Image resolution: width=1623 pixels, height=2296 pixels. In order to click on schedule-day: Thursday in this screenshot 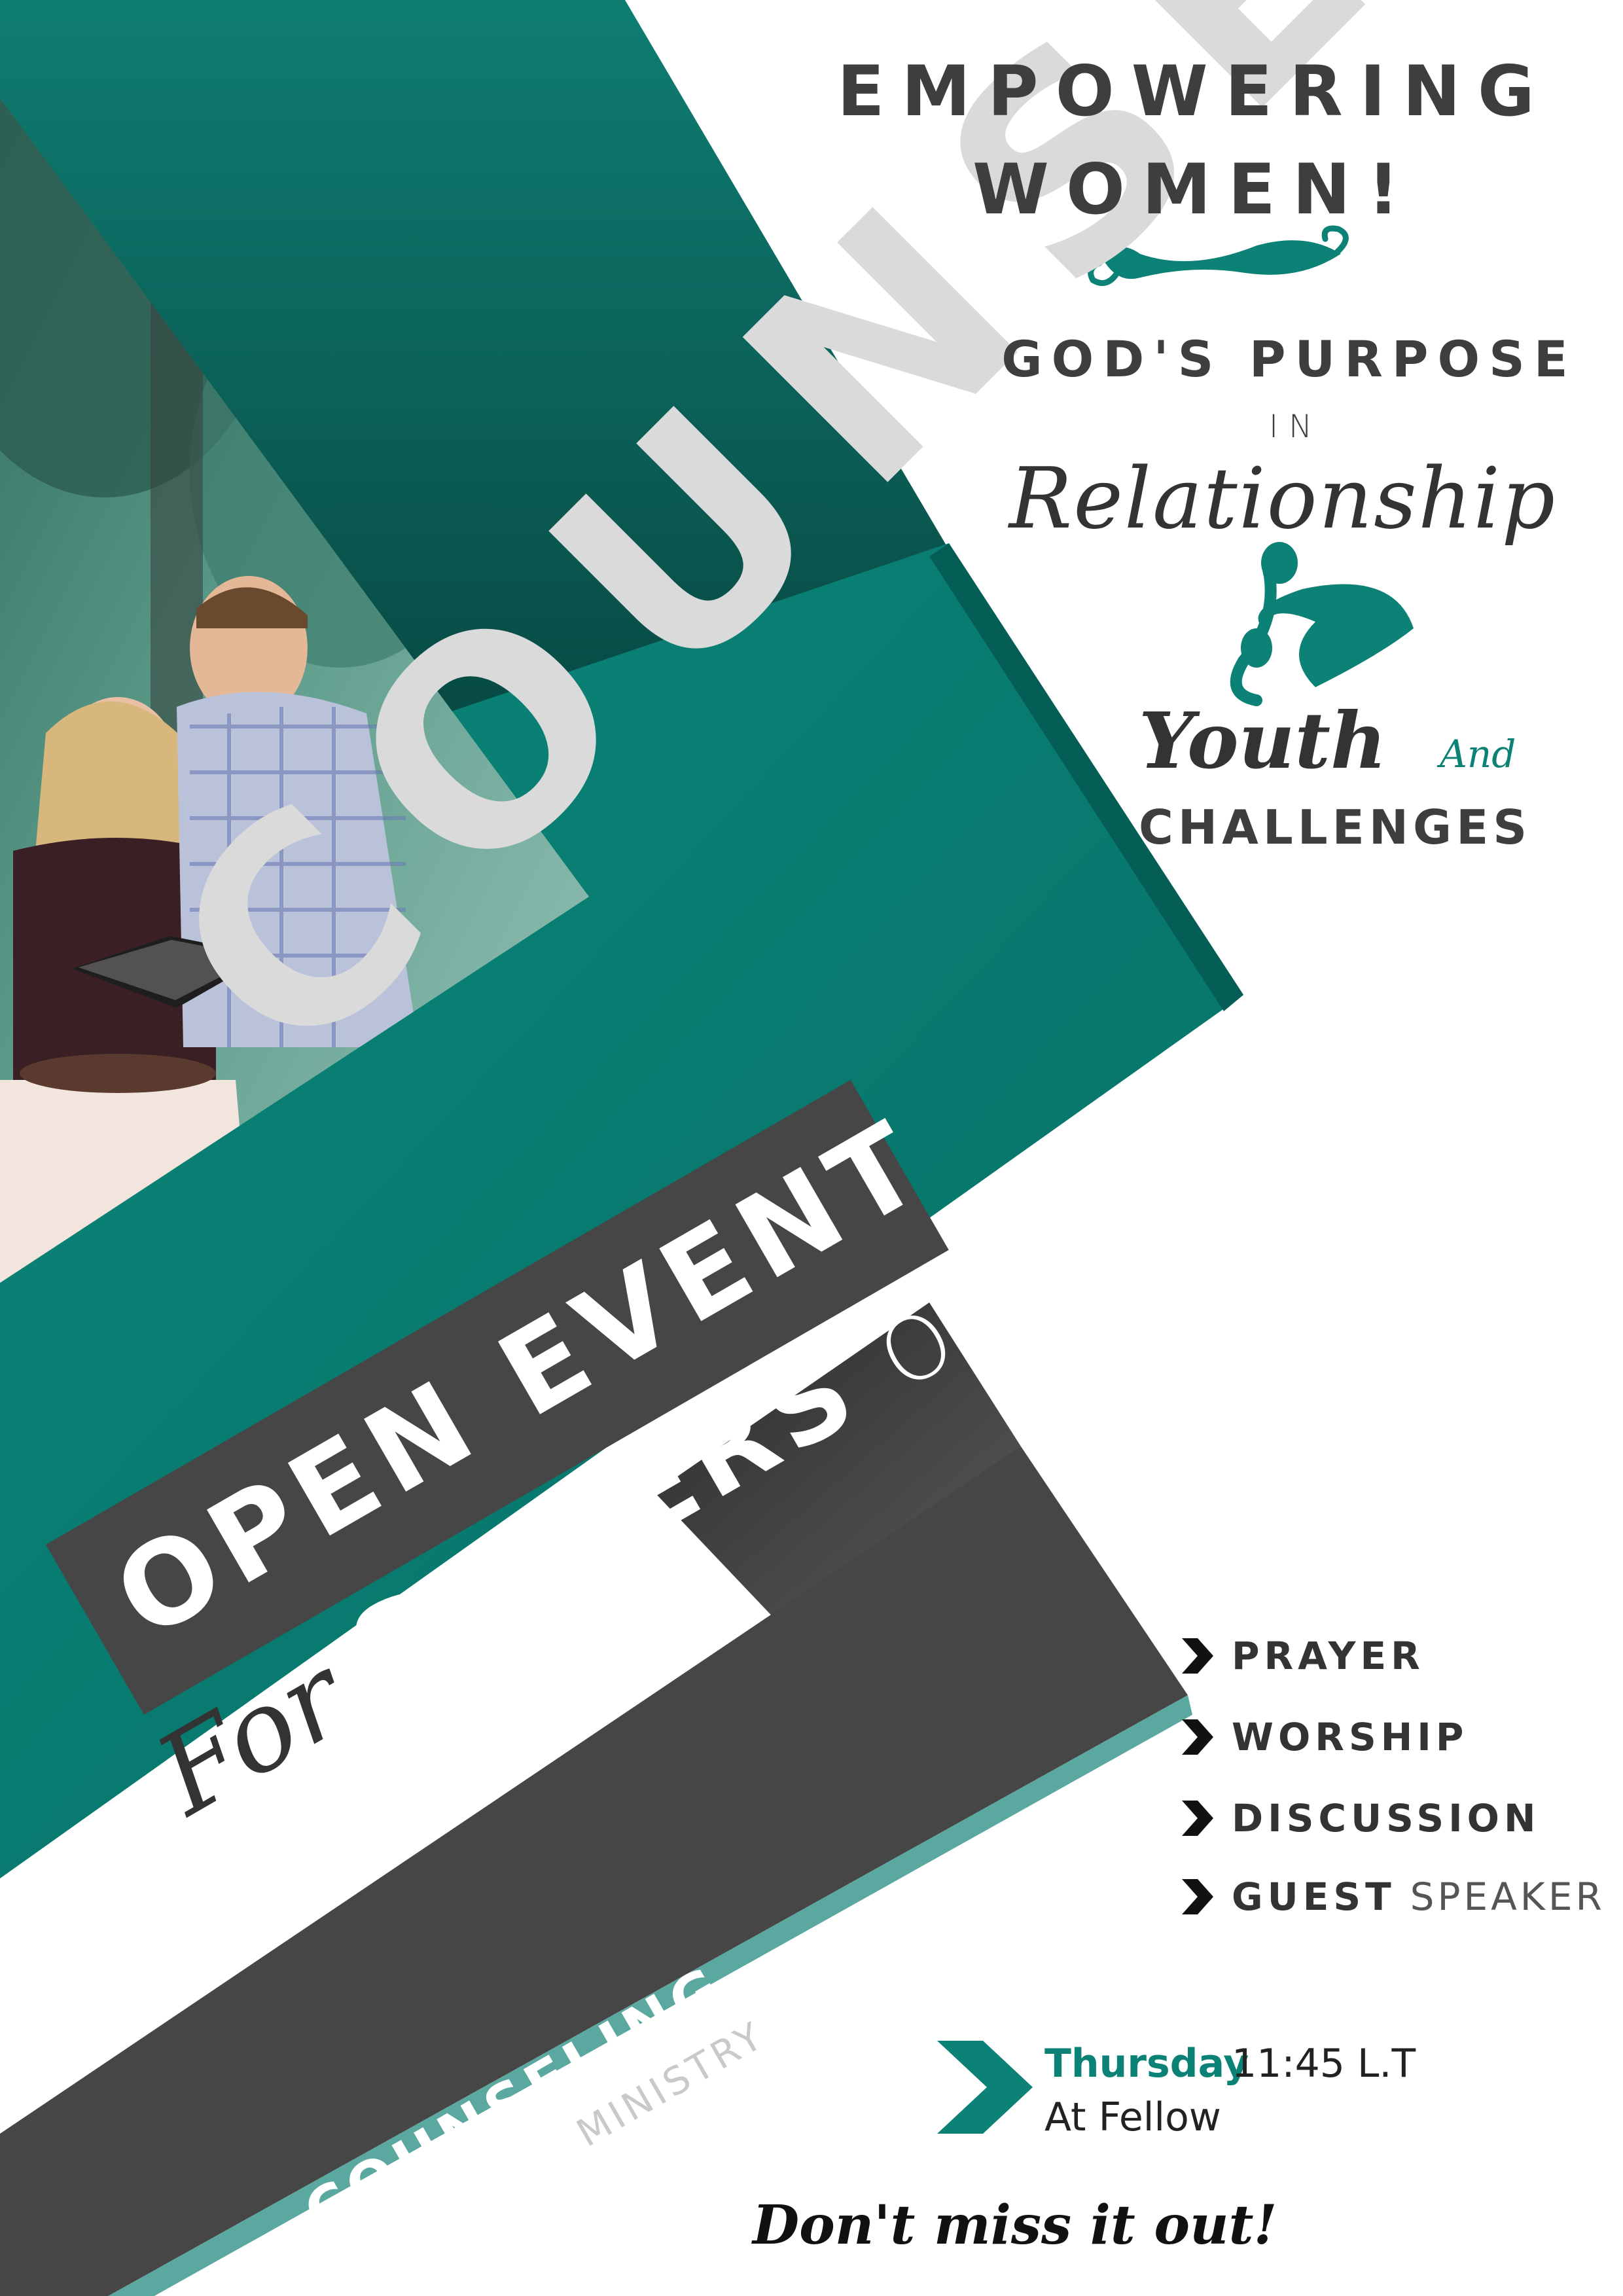, I will do `click(1146, 2064)`.